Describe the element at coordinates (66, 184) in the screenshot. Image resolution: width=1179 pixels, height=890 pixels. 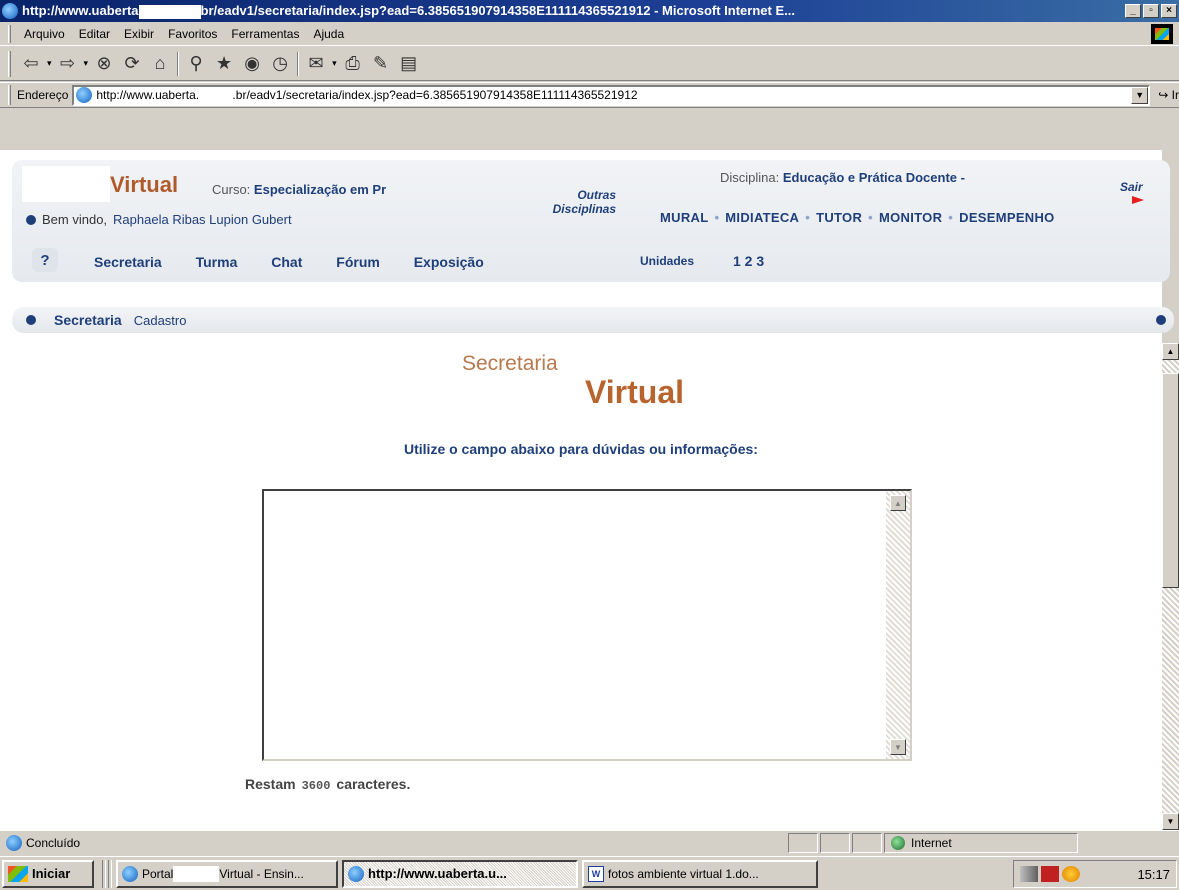
I see `logo-redacted` at that location.